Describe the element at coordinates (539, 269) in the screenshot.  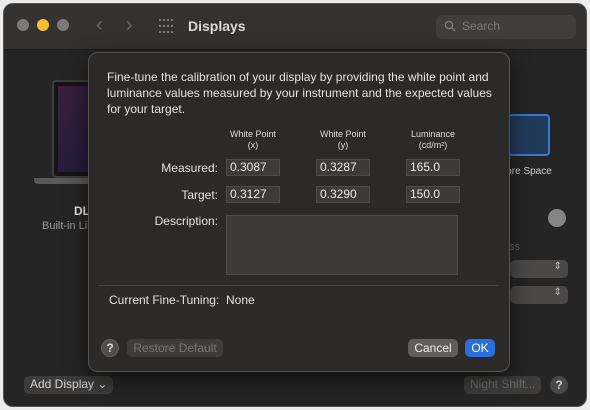
I see `refresh-rate-popup: ⇕` at that location.